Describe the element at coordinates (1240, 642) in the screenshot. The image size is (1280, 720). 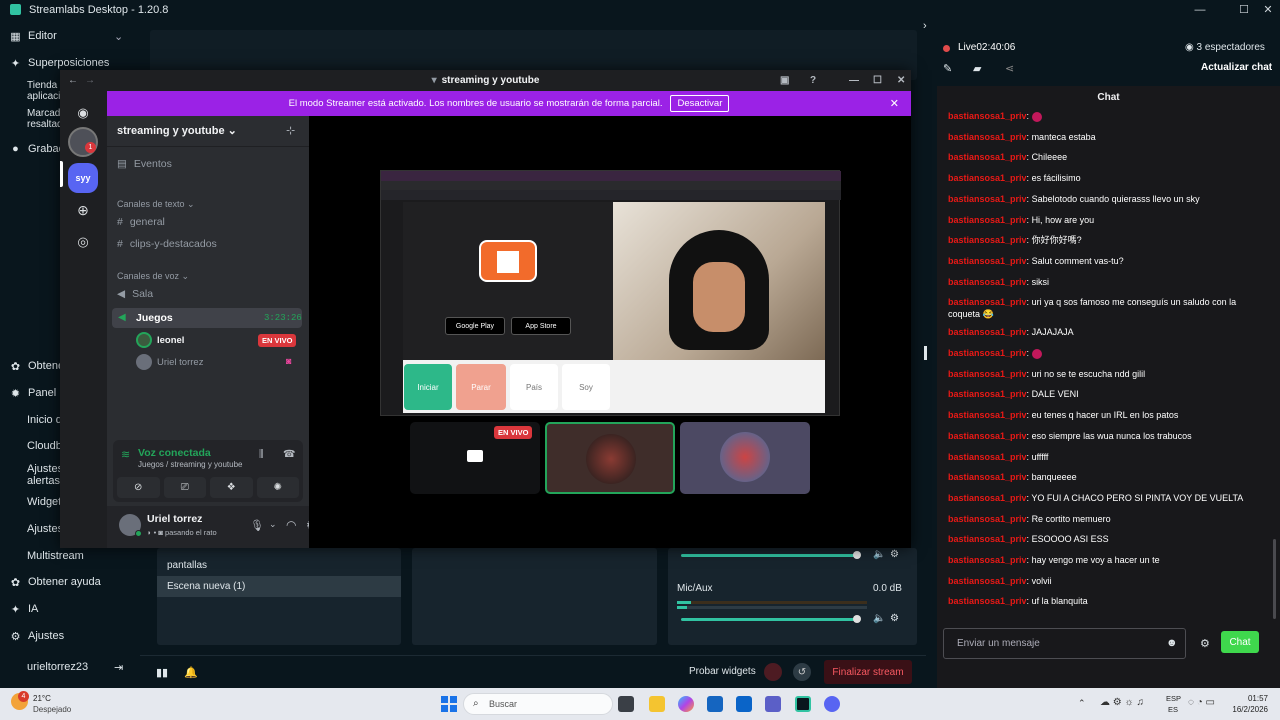
I see `chat-send-button: Chat` at that location.